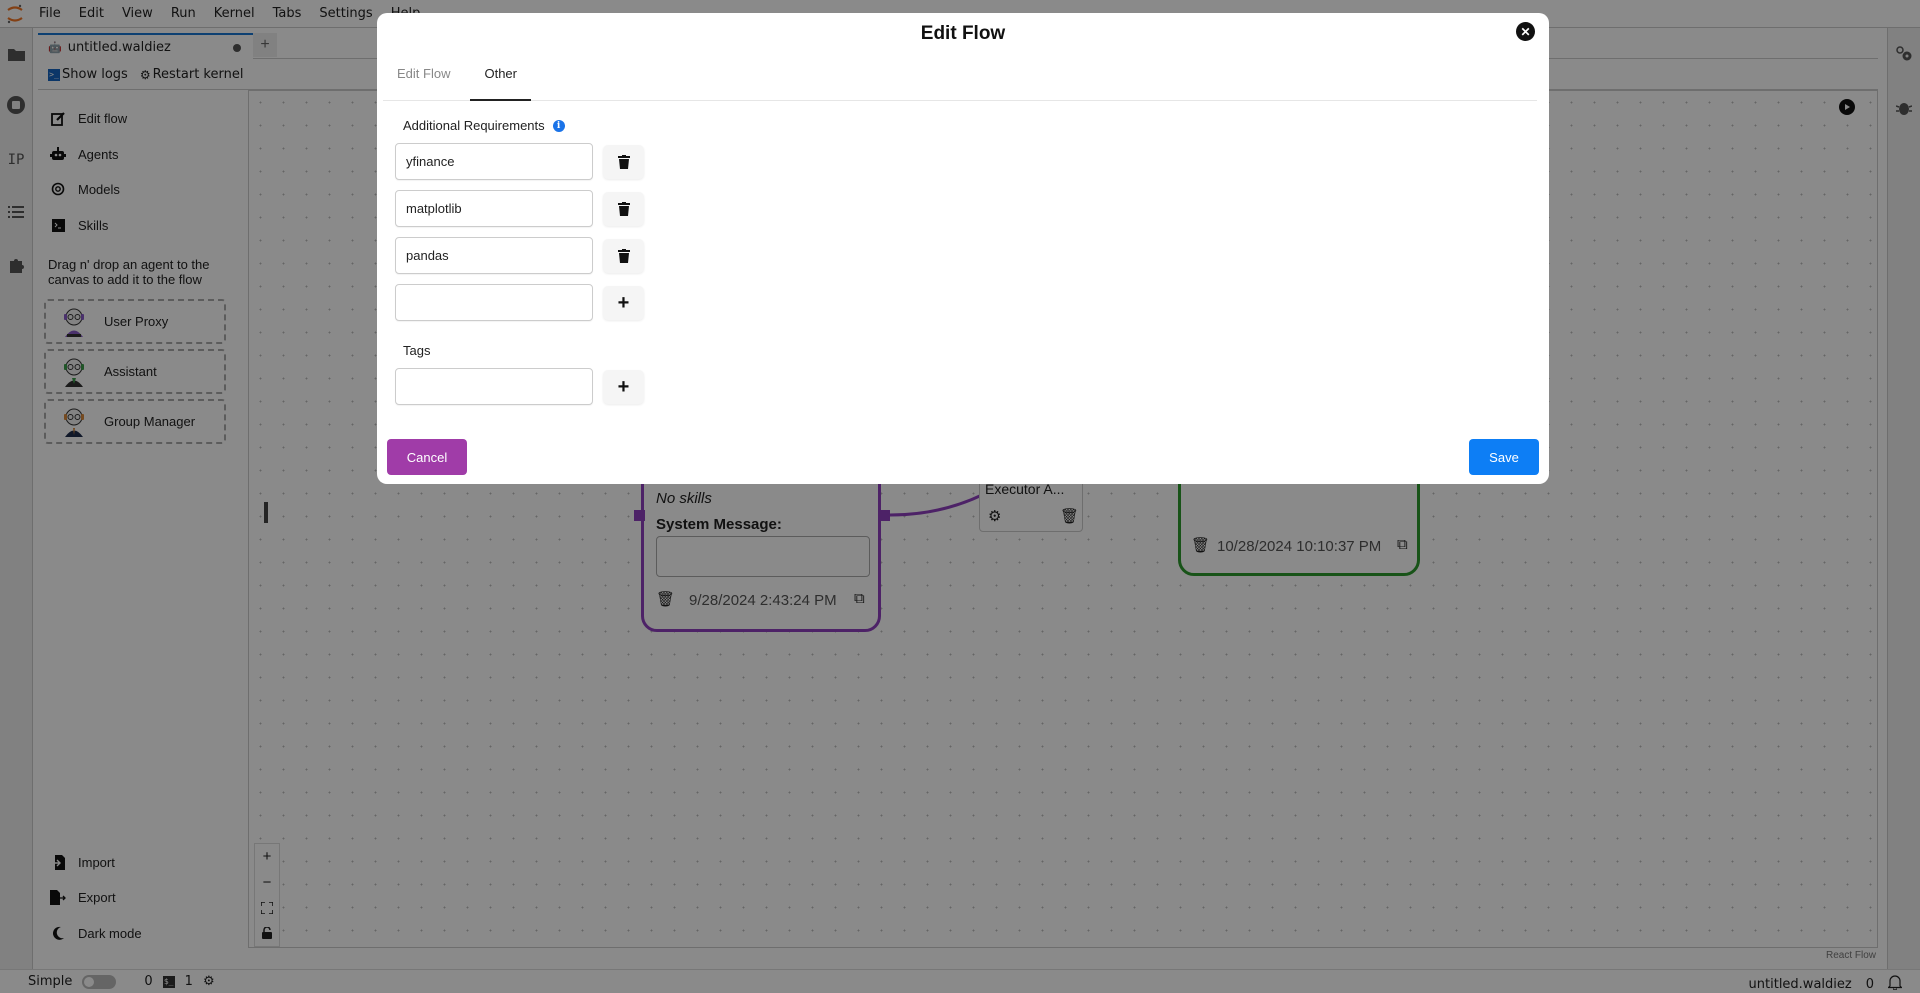  Describe the element at coordinates (494, 302) in the screenshot. I see `new-requirement-input` at that location.